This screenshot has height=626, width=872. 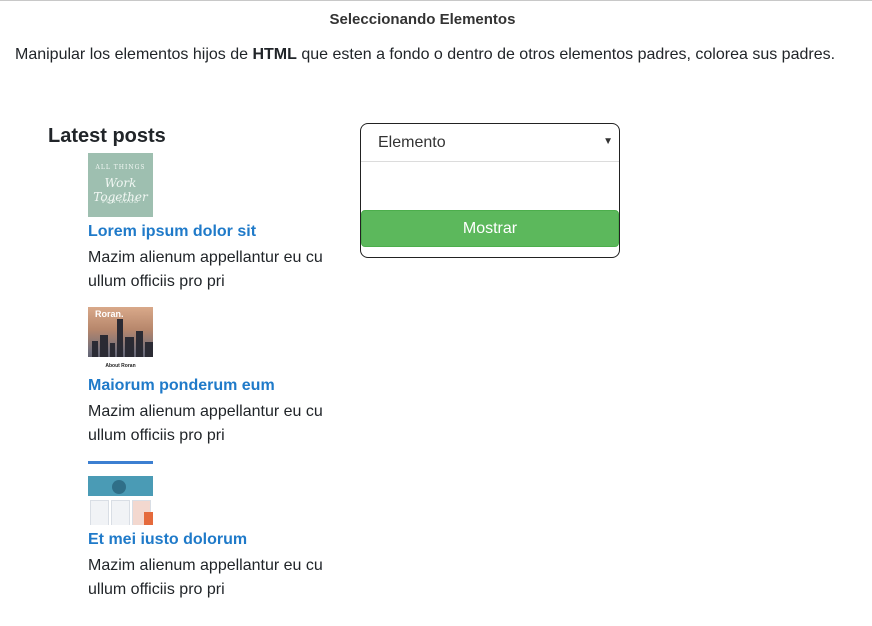 What do you see at coordinates (274, 54) in the screenshot?
I see `intro-text-bold: HTML` at bounding box center [274, 54].